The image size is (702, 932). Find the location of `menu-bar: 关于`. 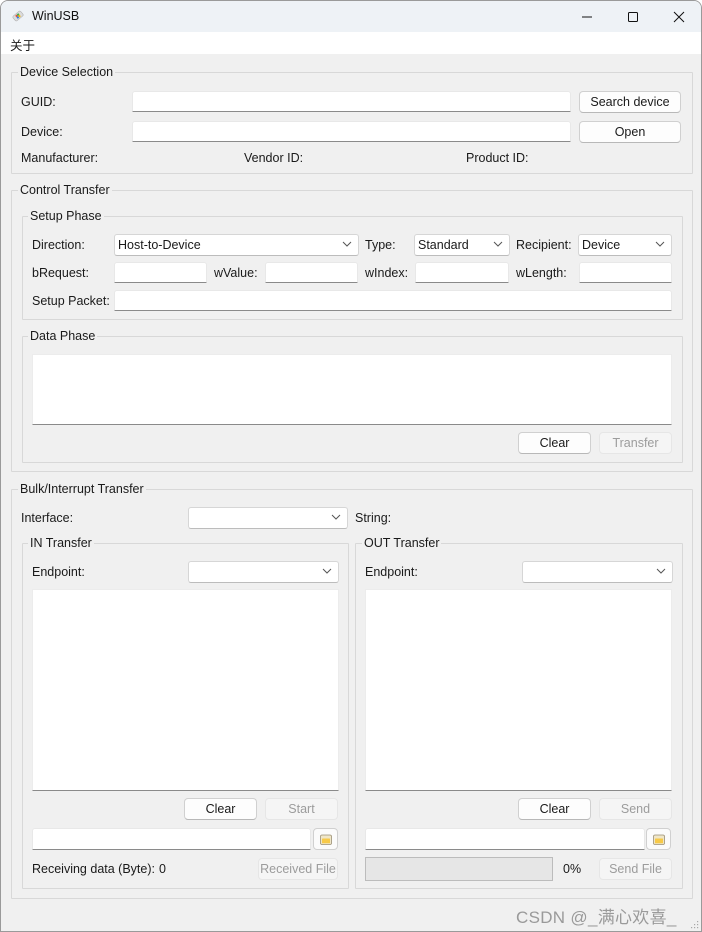

menu-bar: 关于 is located at coordinates (351, 43).